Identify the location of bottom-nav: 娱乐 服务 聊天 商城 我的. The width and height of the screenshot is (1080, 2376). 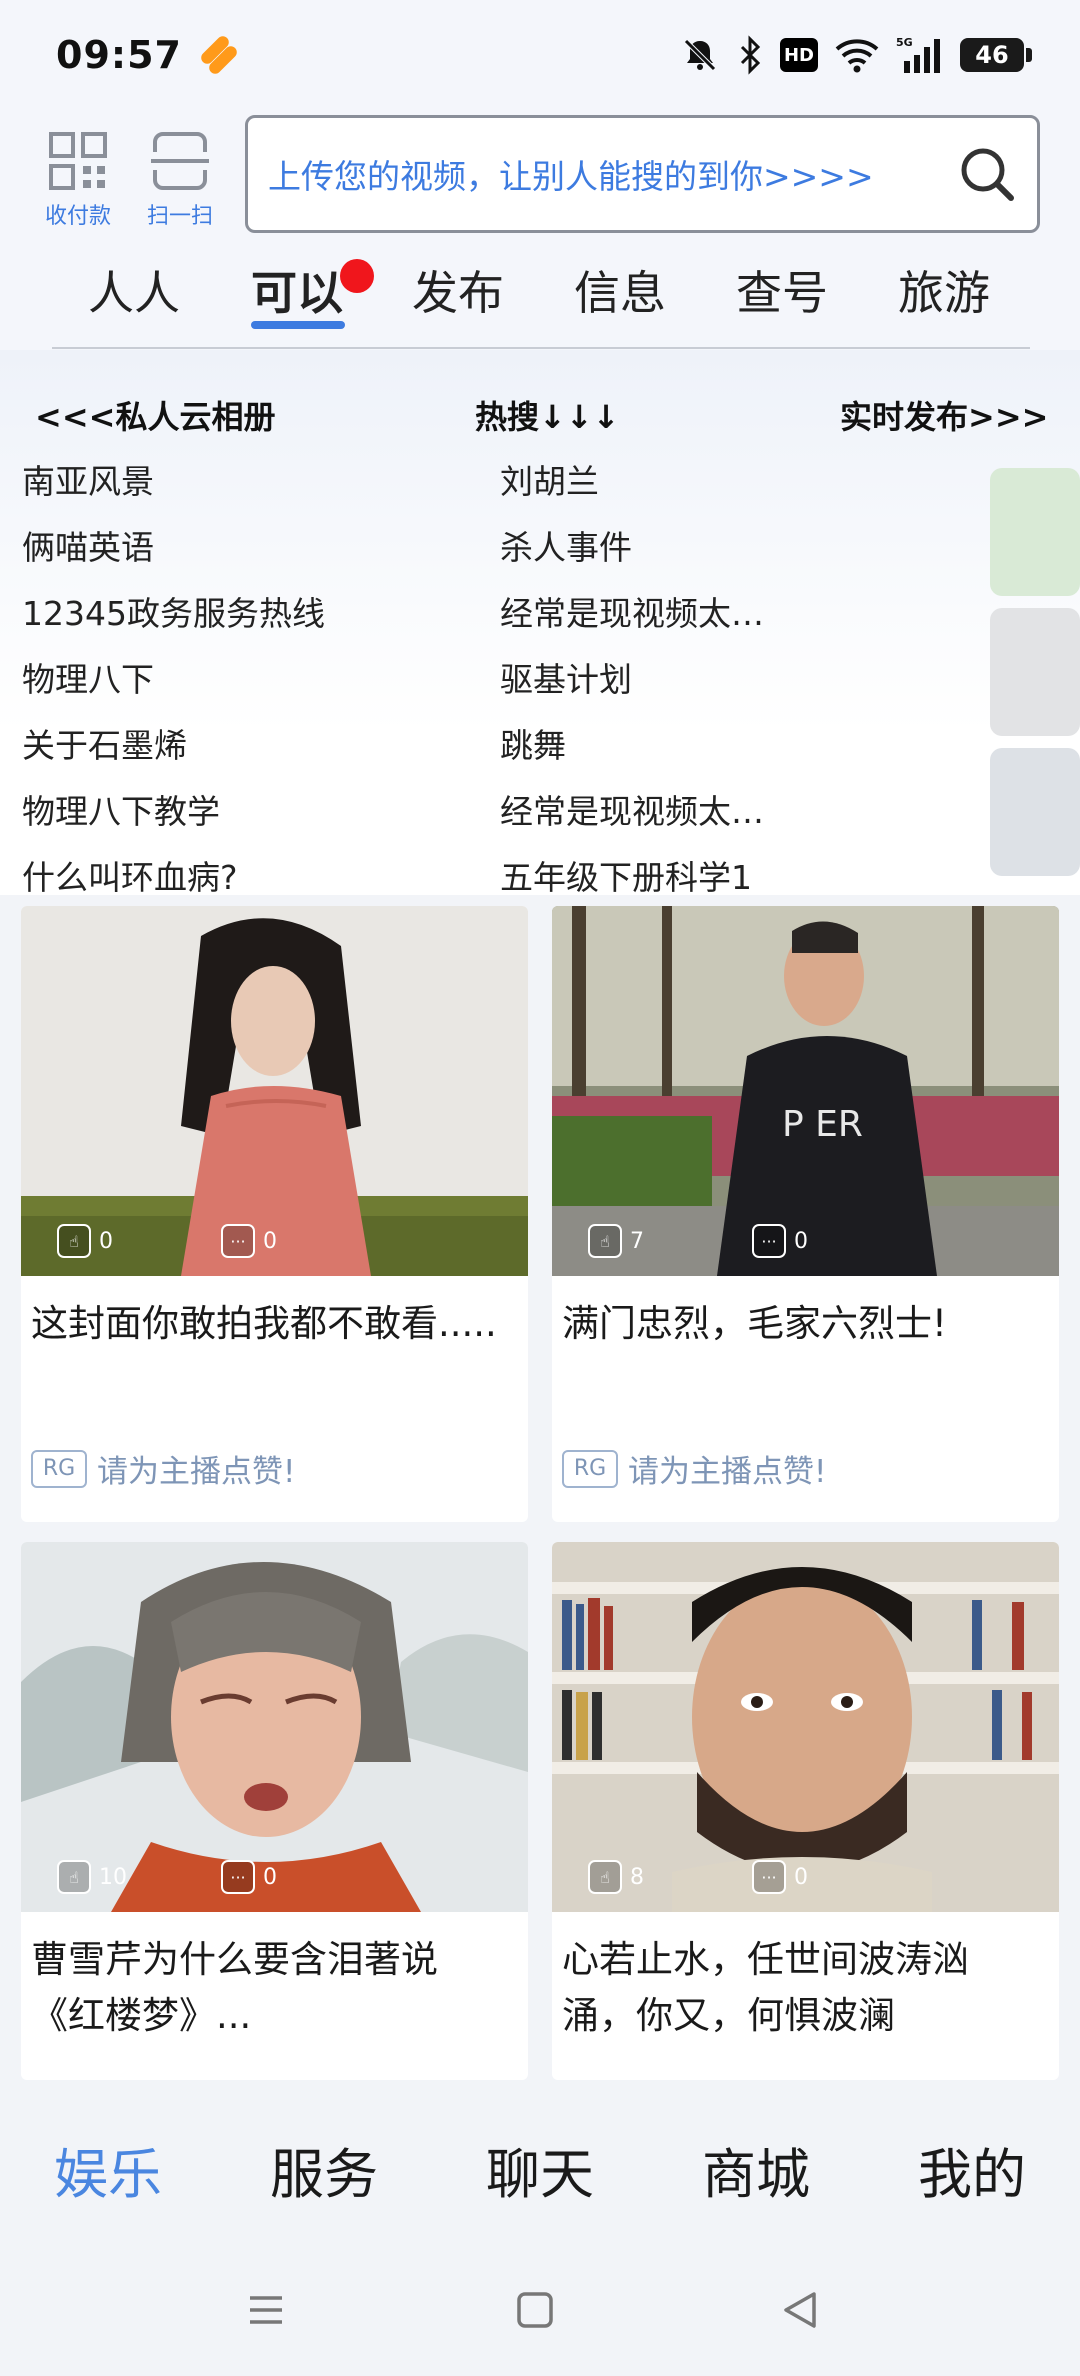
(540, 2165).